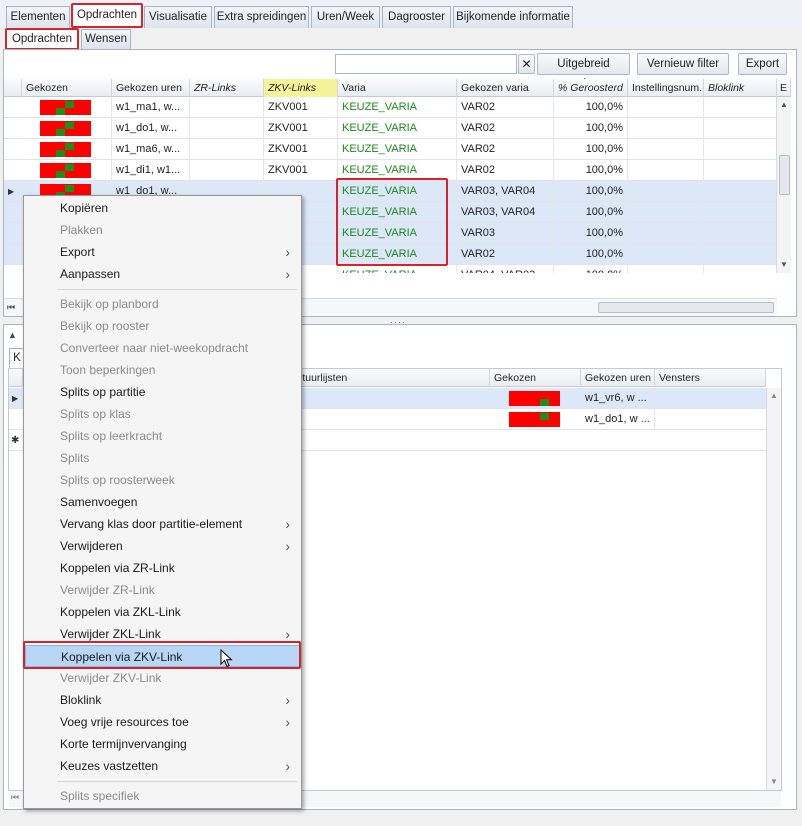 This screenshot has width=802, height=826. Describe the element at coordinates (162, 414) in the screenshot. I see `menu-item-splits-op-klas: Splits op klas` at that location.